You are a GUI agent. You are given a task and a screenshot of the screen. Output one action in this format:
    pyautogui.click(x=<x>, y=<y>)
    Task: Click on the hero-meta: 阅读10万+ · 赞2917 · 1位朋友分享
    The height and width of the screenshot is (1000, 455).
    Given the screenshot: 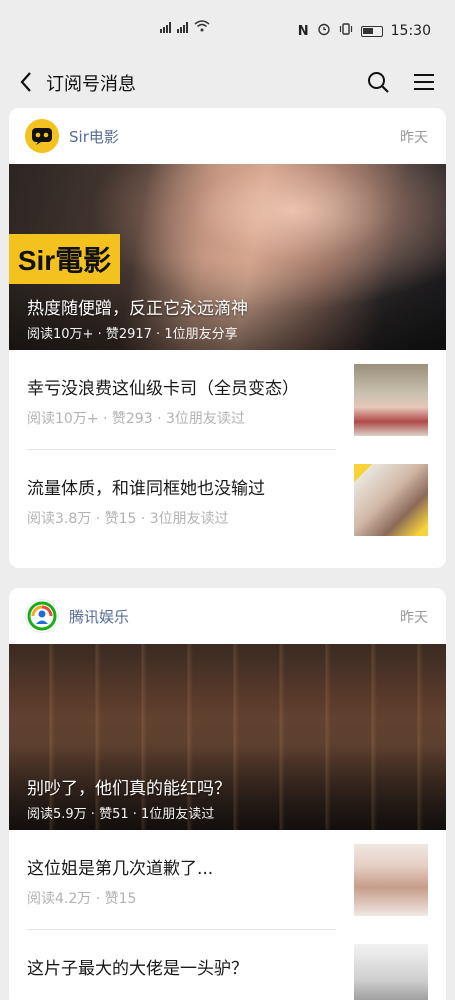 What is the action you would take?
    pyautogui.click(x=132, y=334)
    